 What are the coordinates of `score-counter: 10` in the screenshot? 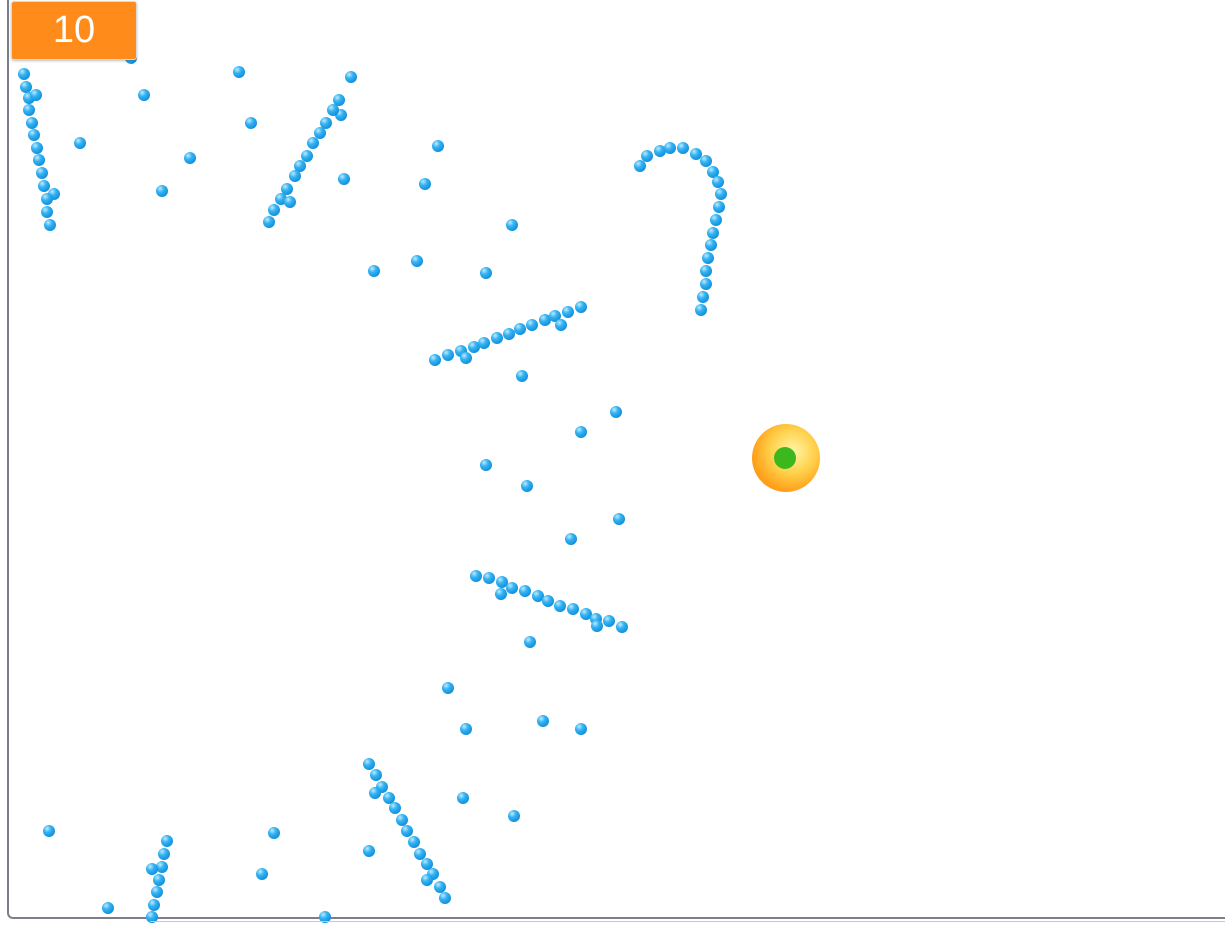 It's located at (74, 30).